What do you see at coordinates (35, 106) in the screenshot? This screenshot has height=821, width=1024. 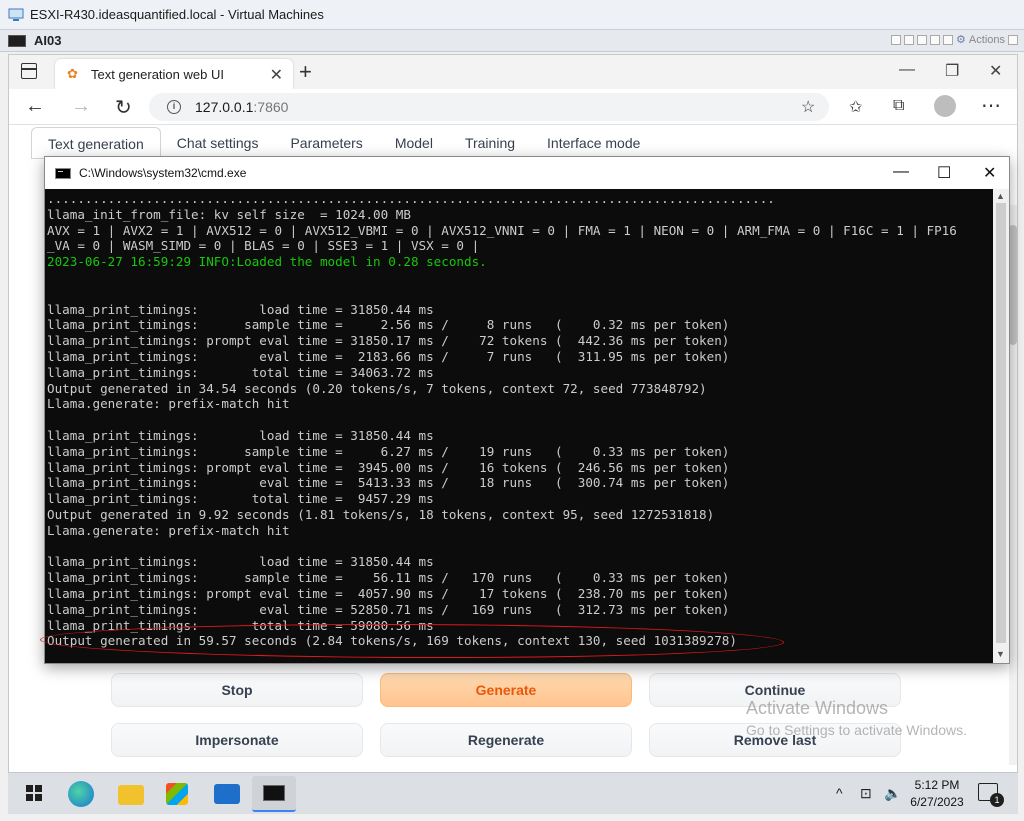 I see `back-arrow-icon: ←` at bounding box center [35, 106].